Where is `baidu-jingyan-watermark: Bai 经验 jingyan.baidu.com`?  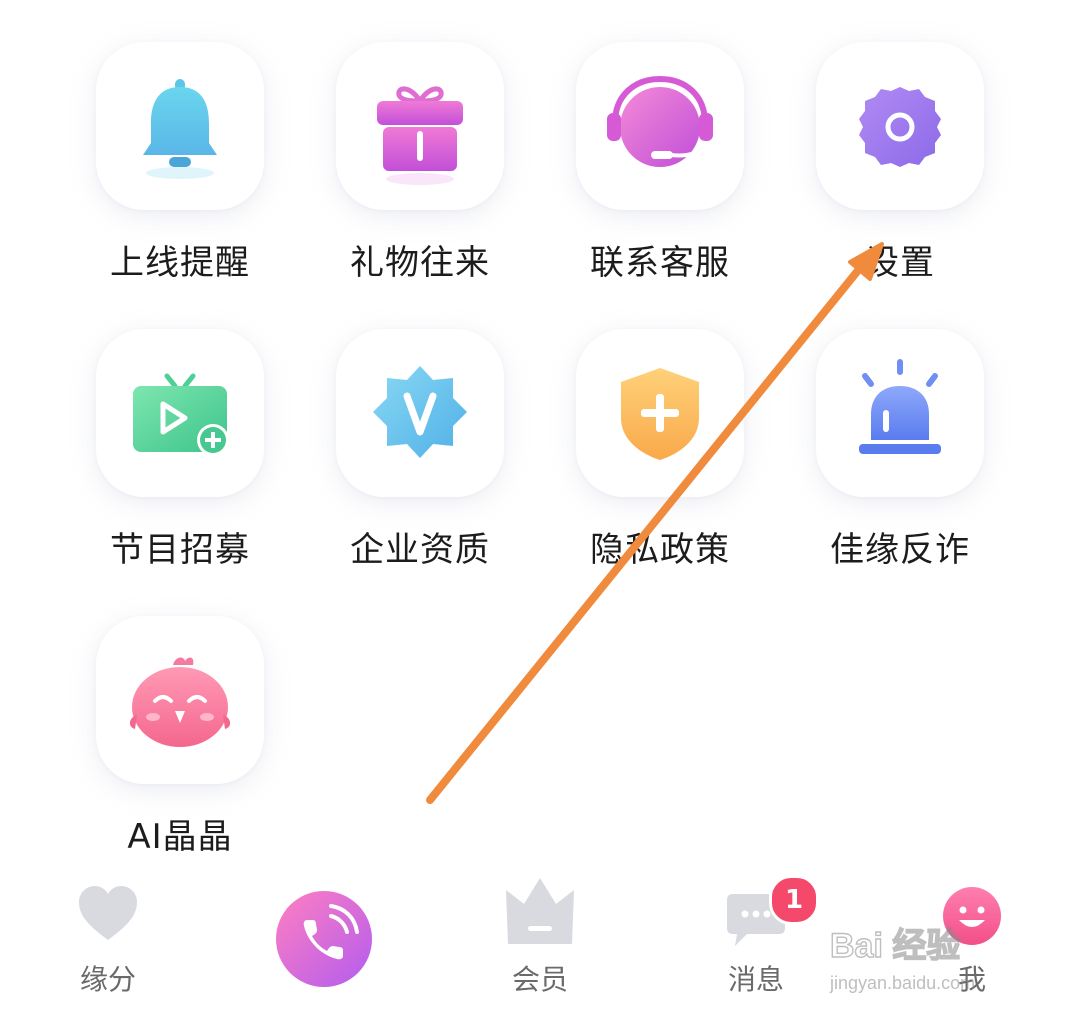 baidu-jingyan-watermark: Bai 经验 jingyan.baidu.com is located at coordinates (902, 959).